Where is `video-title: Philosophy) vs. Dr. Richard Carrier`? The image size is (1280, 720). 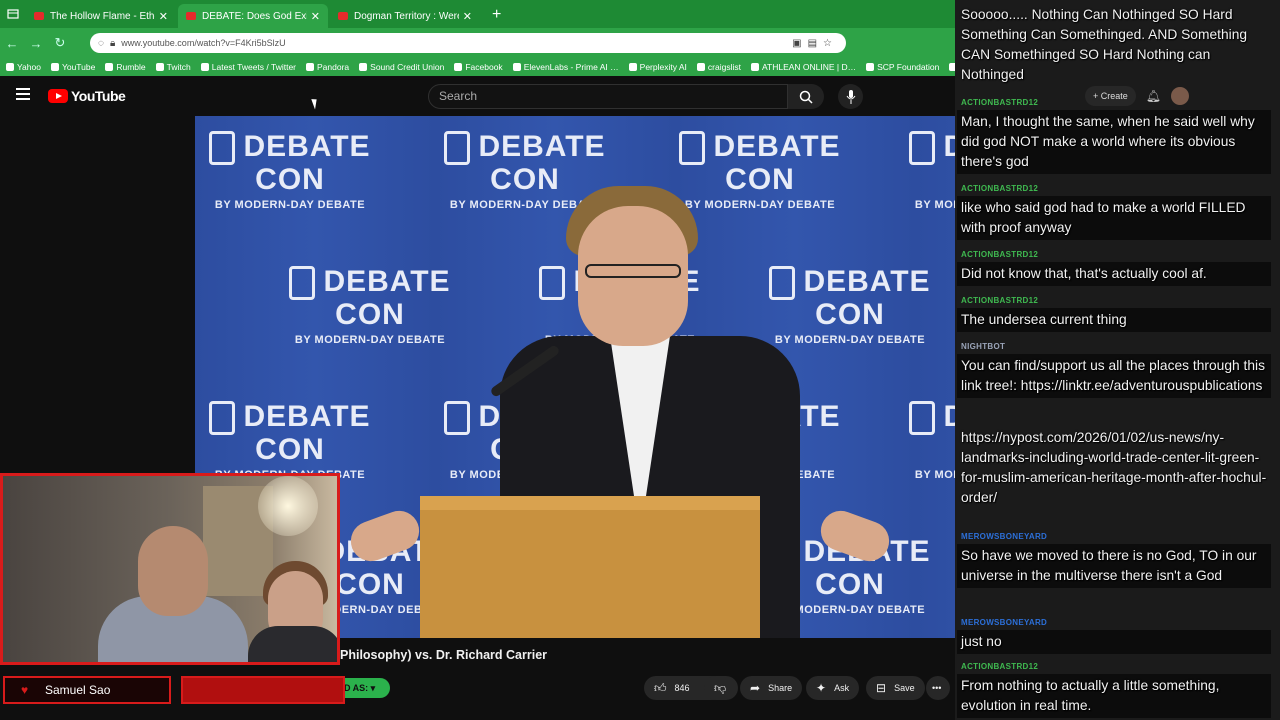 video-title: Philosophy) vs. Dr. Richard Carrier is located at coordinates (444, 655).